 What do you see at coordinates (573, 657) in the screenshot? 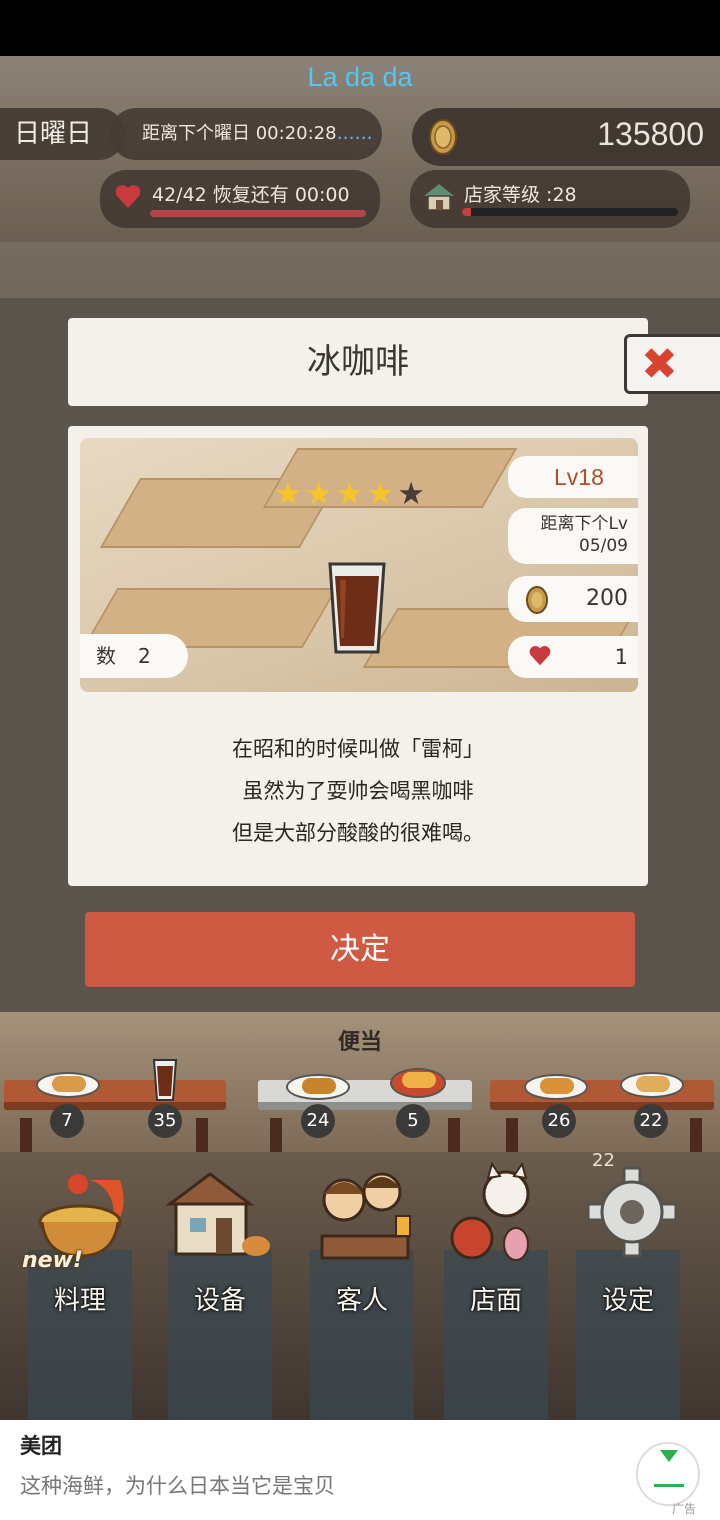
I see `item-love: 1` at bounding box center [573, 657].